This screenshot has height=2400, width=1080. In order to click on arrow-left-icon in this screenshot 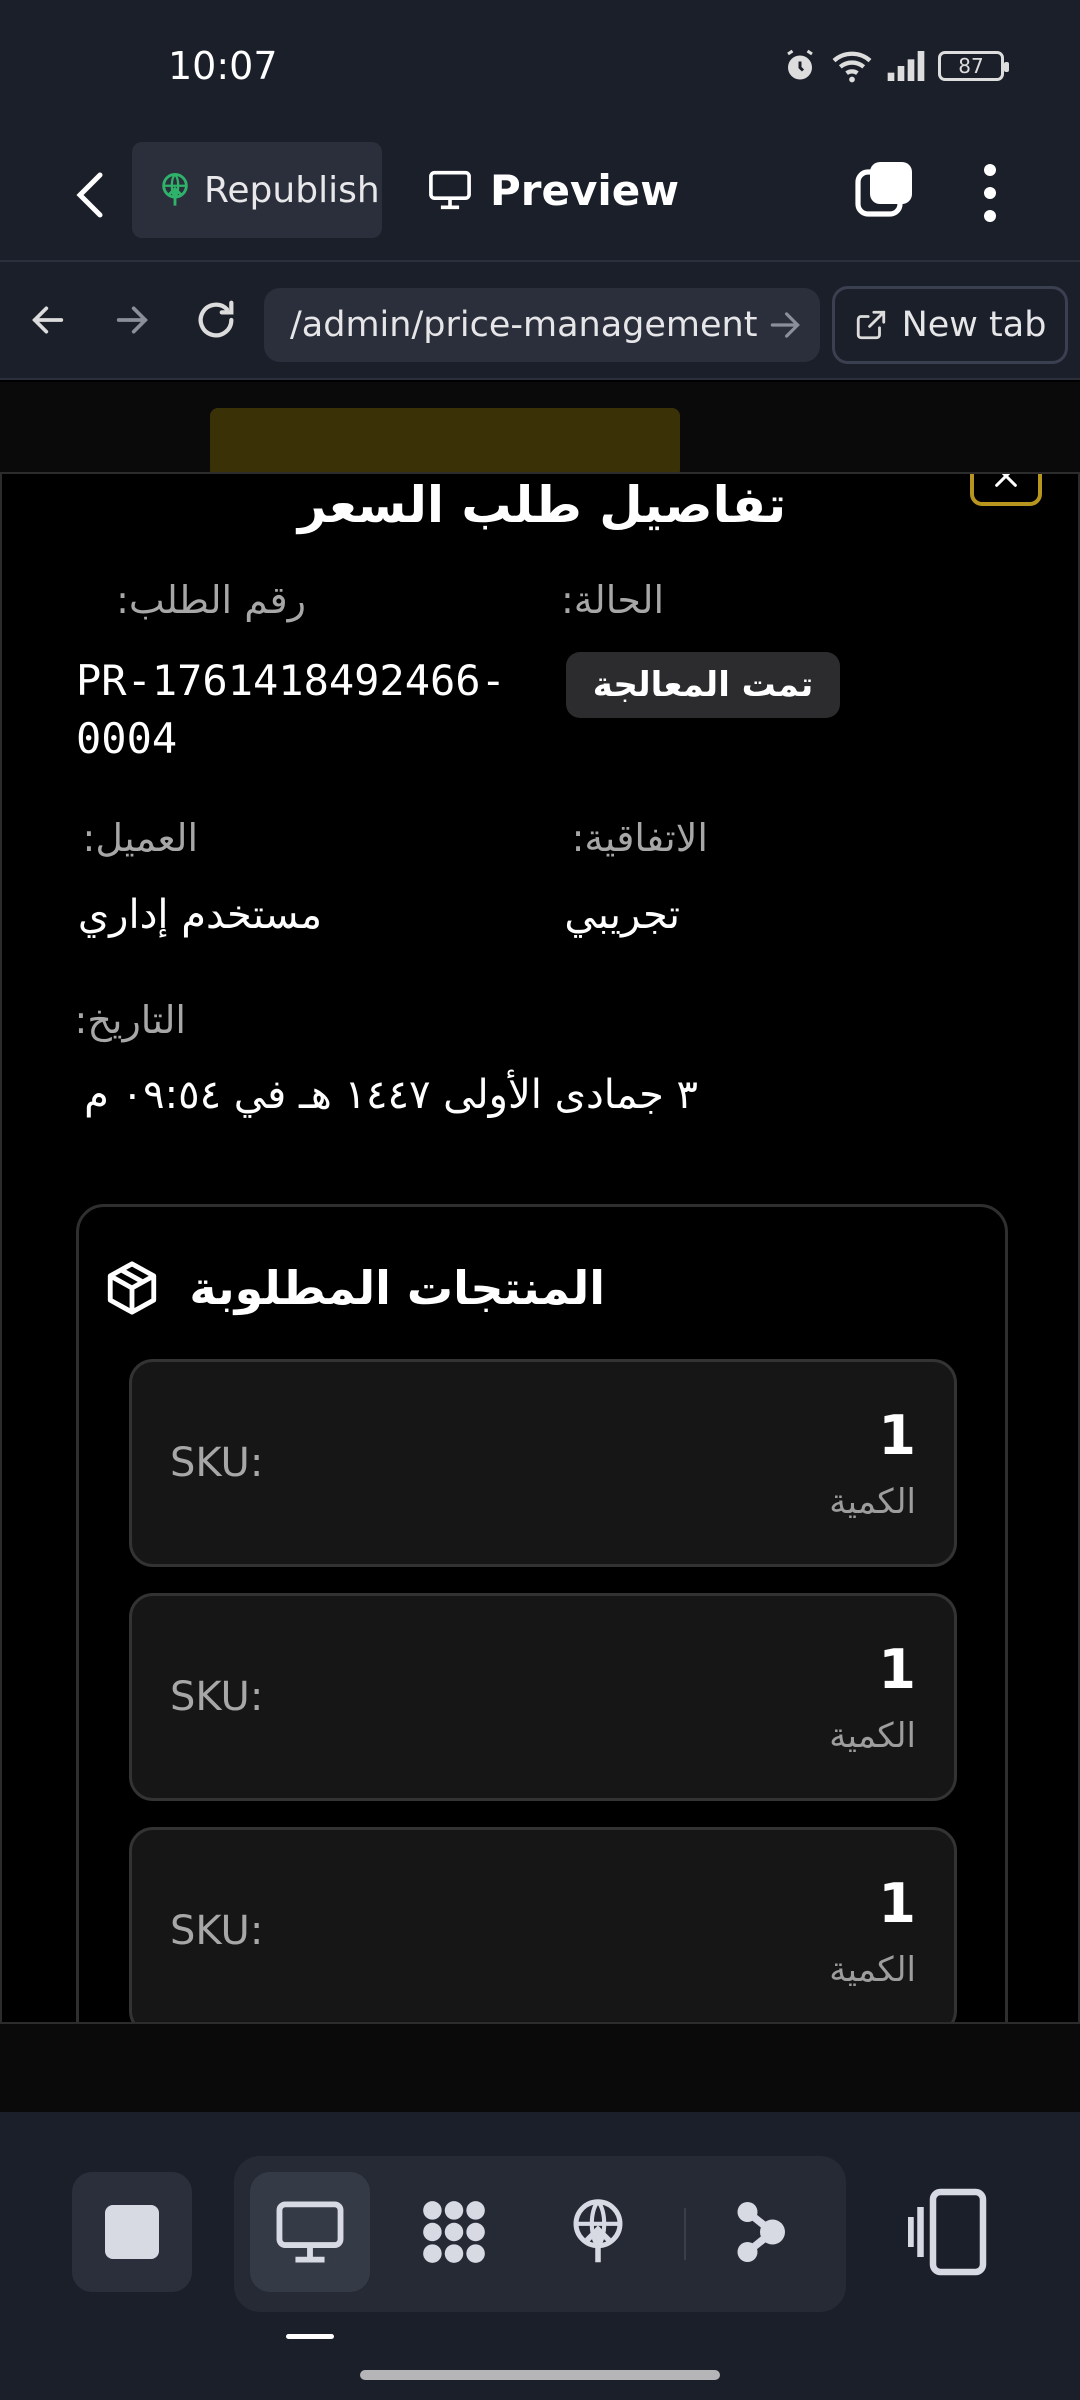, I will do `click(48, 320)`.